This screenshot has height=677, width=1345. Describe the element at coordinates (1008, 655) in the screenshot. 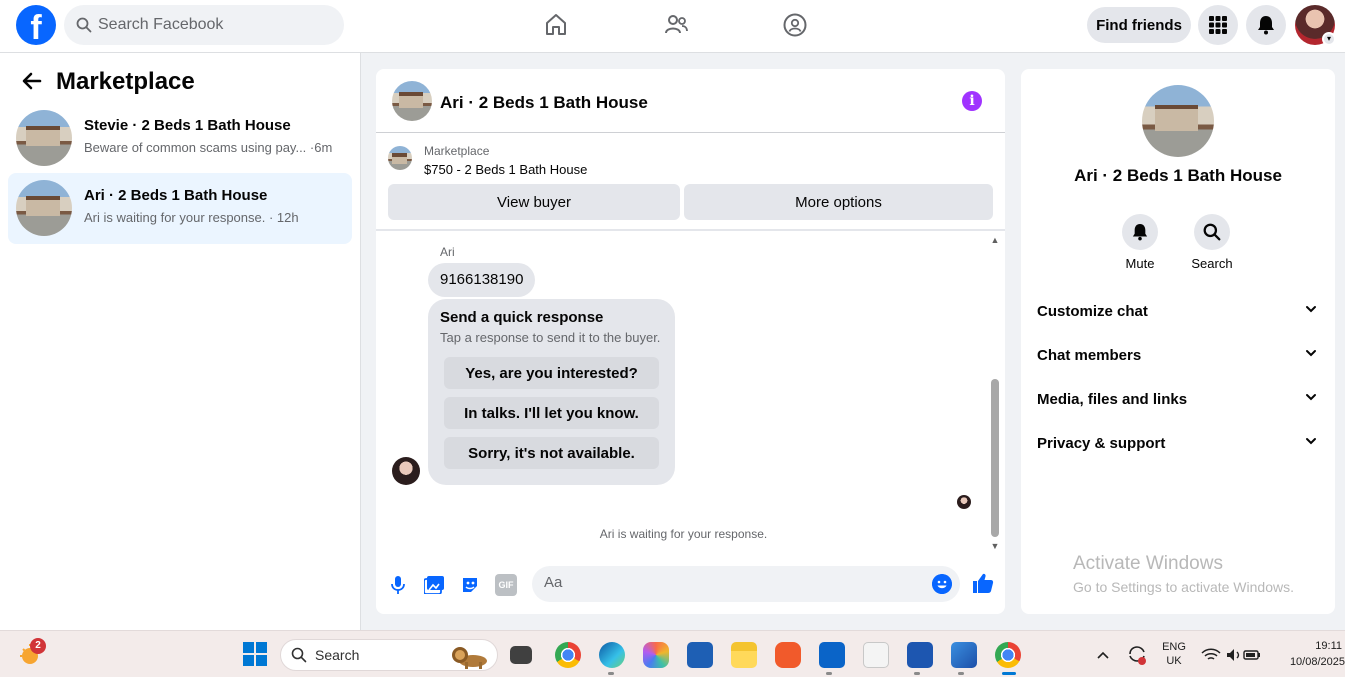

I see `chrome-profile-icon` at that location.